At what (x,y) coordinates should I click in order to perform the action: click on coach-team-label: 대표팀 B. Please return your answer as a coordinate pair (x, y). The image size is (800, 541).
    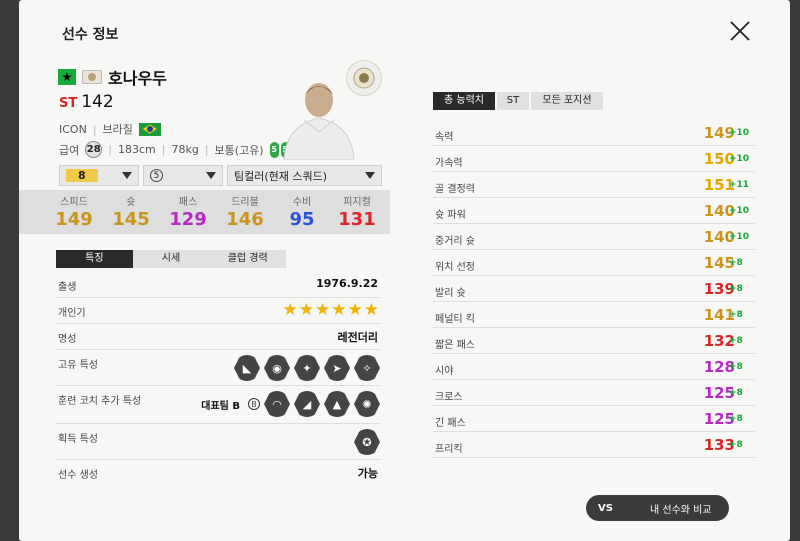
    Looking at the image, I should click on (220, 406).